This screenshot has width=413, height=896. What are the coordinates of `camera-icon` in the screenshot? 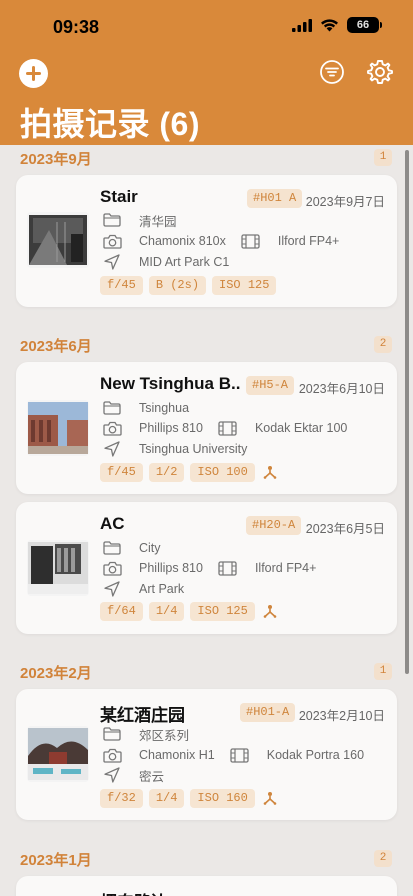 It's located at (112, 568).